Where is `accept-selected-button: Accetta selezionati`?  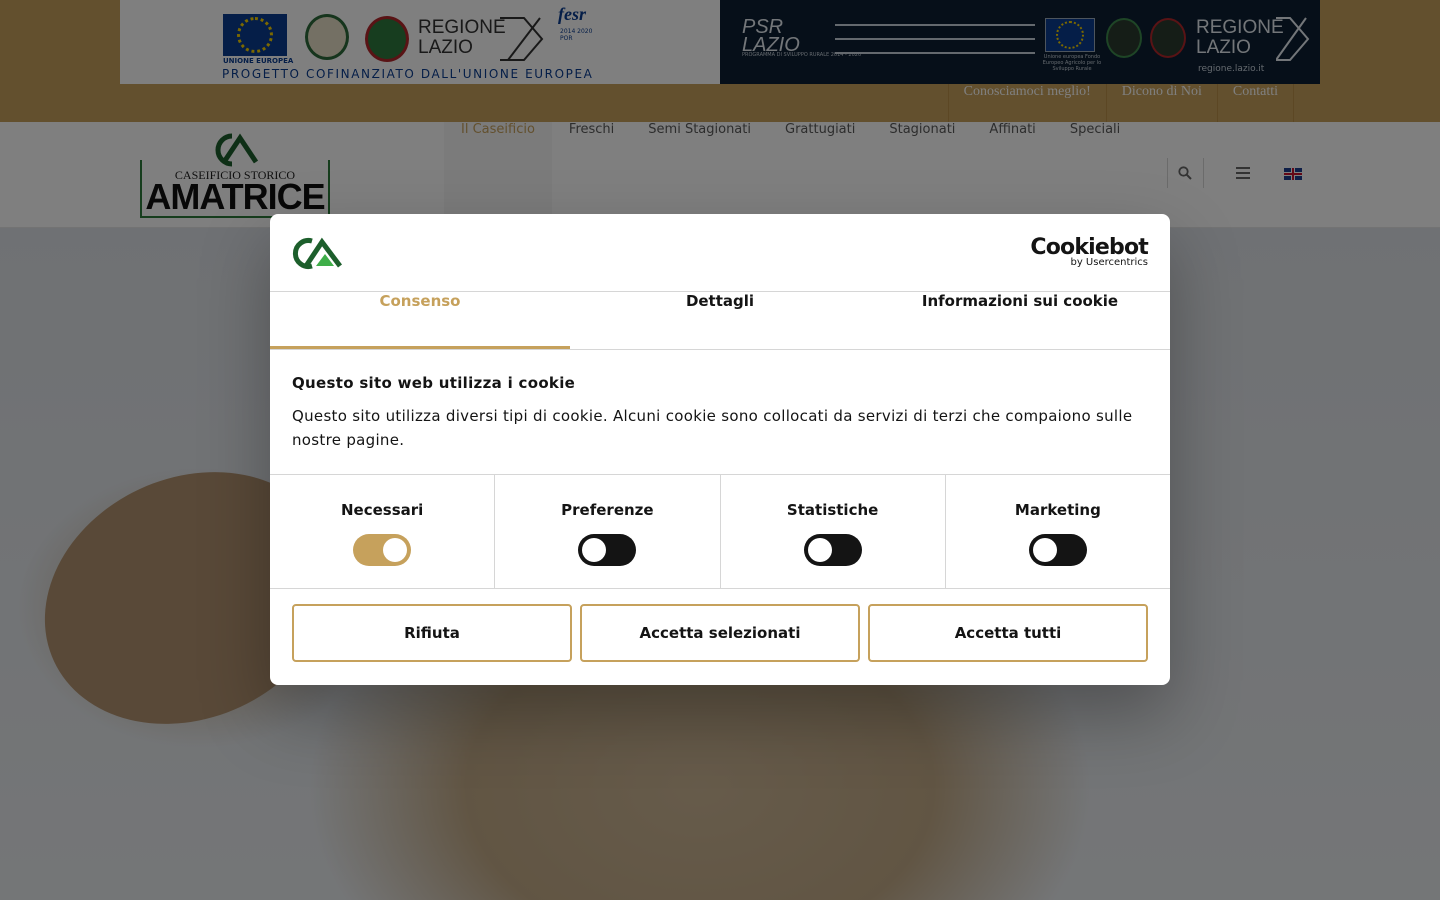 accept-selected-button: Accetta selezionati is located at coordinates (720, 633).